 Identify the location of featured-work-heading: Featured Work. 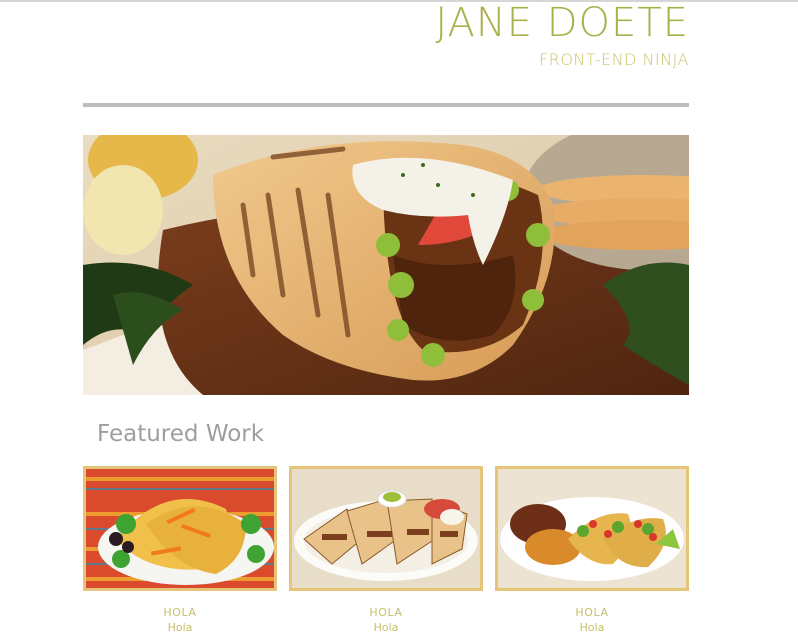
(181, 434).